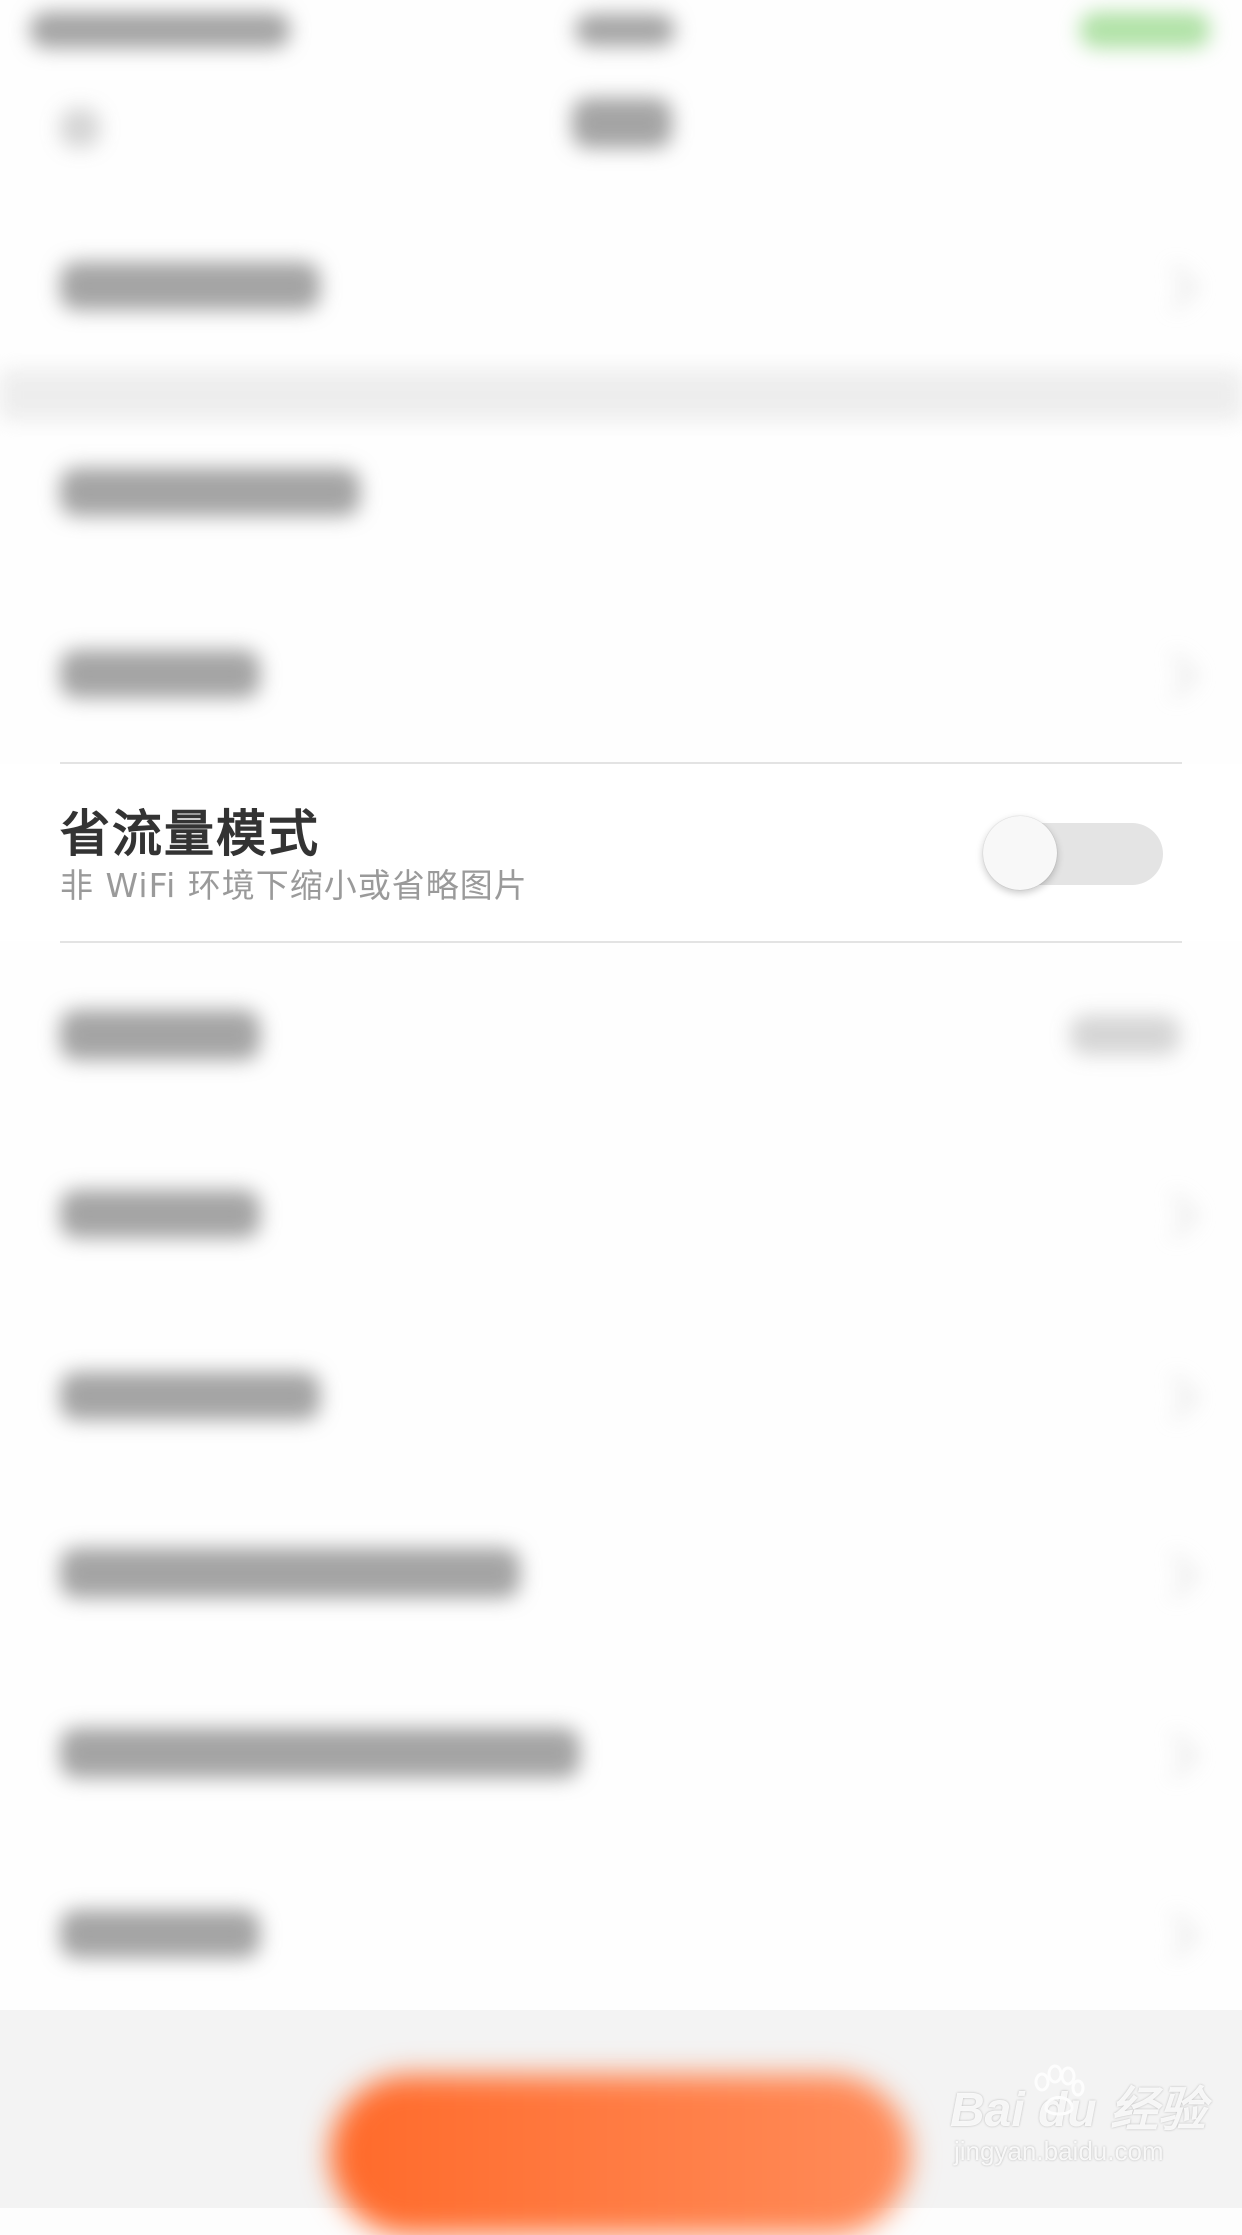  Describe the element at coordinates (1059, 2090) in the screenshot. I see `paw-icon` at that location.